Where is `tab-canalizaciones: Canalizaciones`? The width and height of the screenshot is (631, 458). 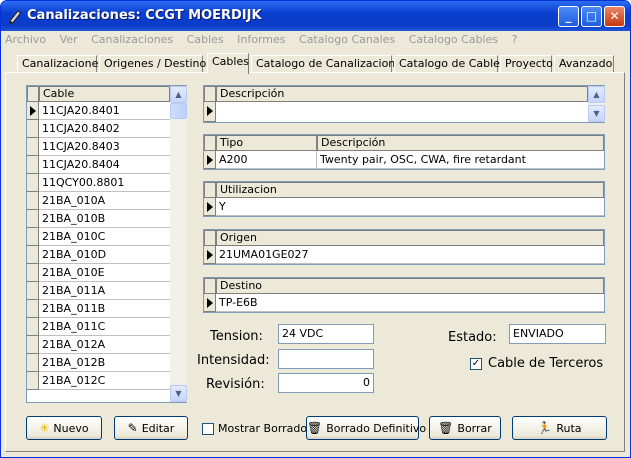
tab-canalizaciones: Canalizaciones is located at coordinates (60, 63).